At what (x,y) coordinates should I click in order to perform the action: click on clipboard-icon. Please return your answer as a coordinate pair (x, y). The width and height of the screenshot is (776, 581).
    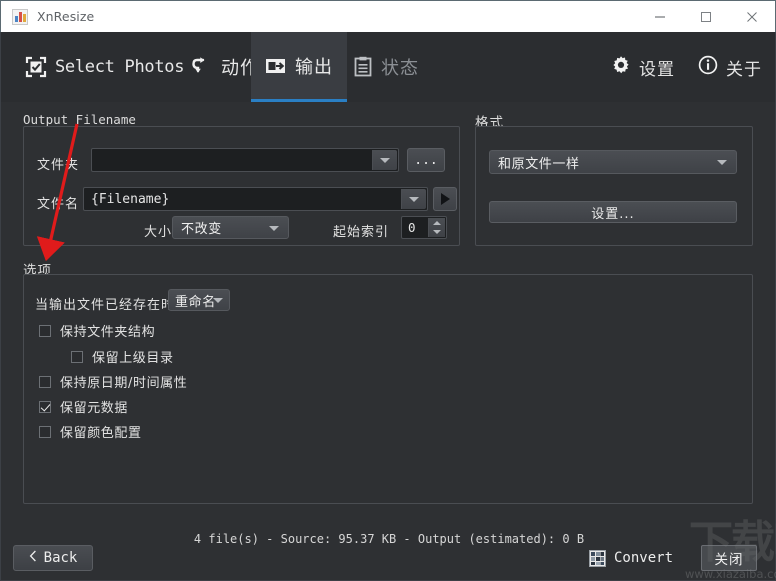
    Looking at the image, I should click on (363, 67).